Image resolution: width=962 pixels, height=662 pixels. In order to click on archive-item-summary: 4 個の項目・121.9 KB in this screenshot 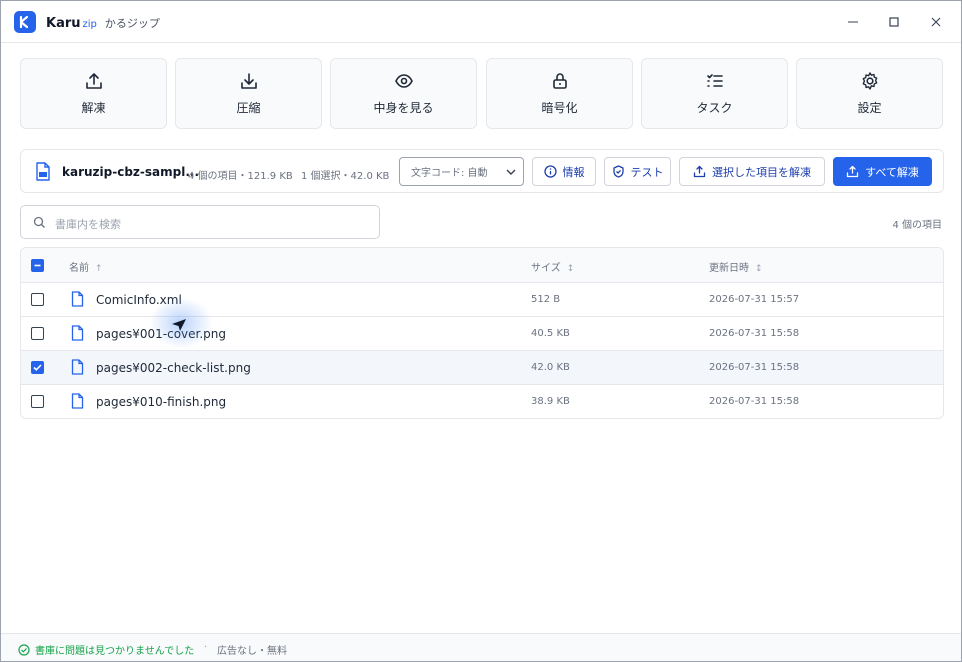, I will do `click(240, 176)`.